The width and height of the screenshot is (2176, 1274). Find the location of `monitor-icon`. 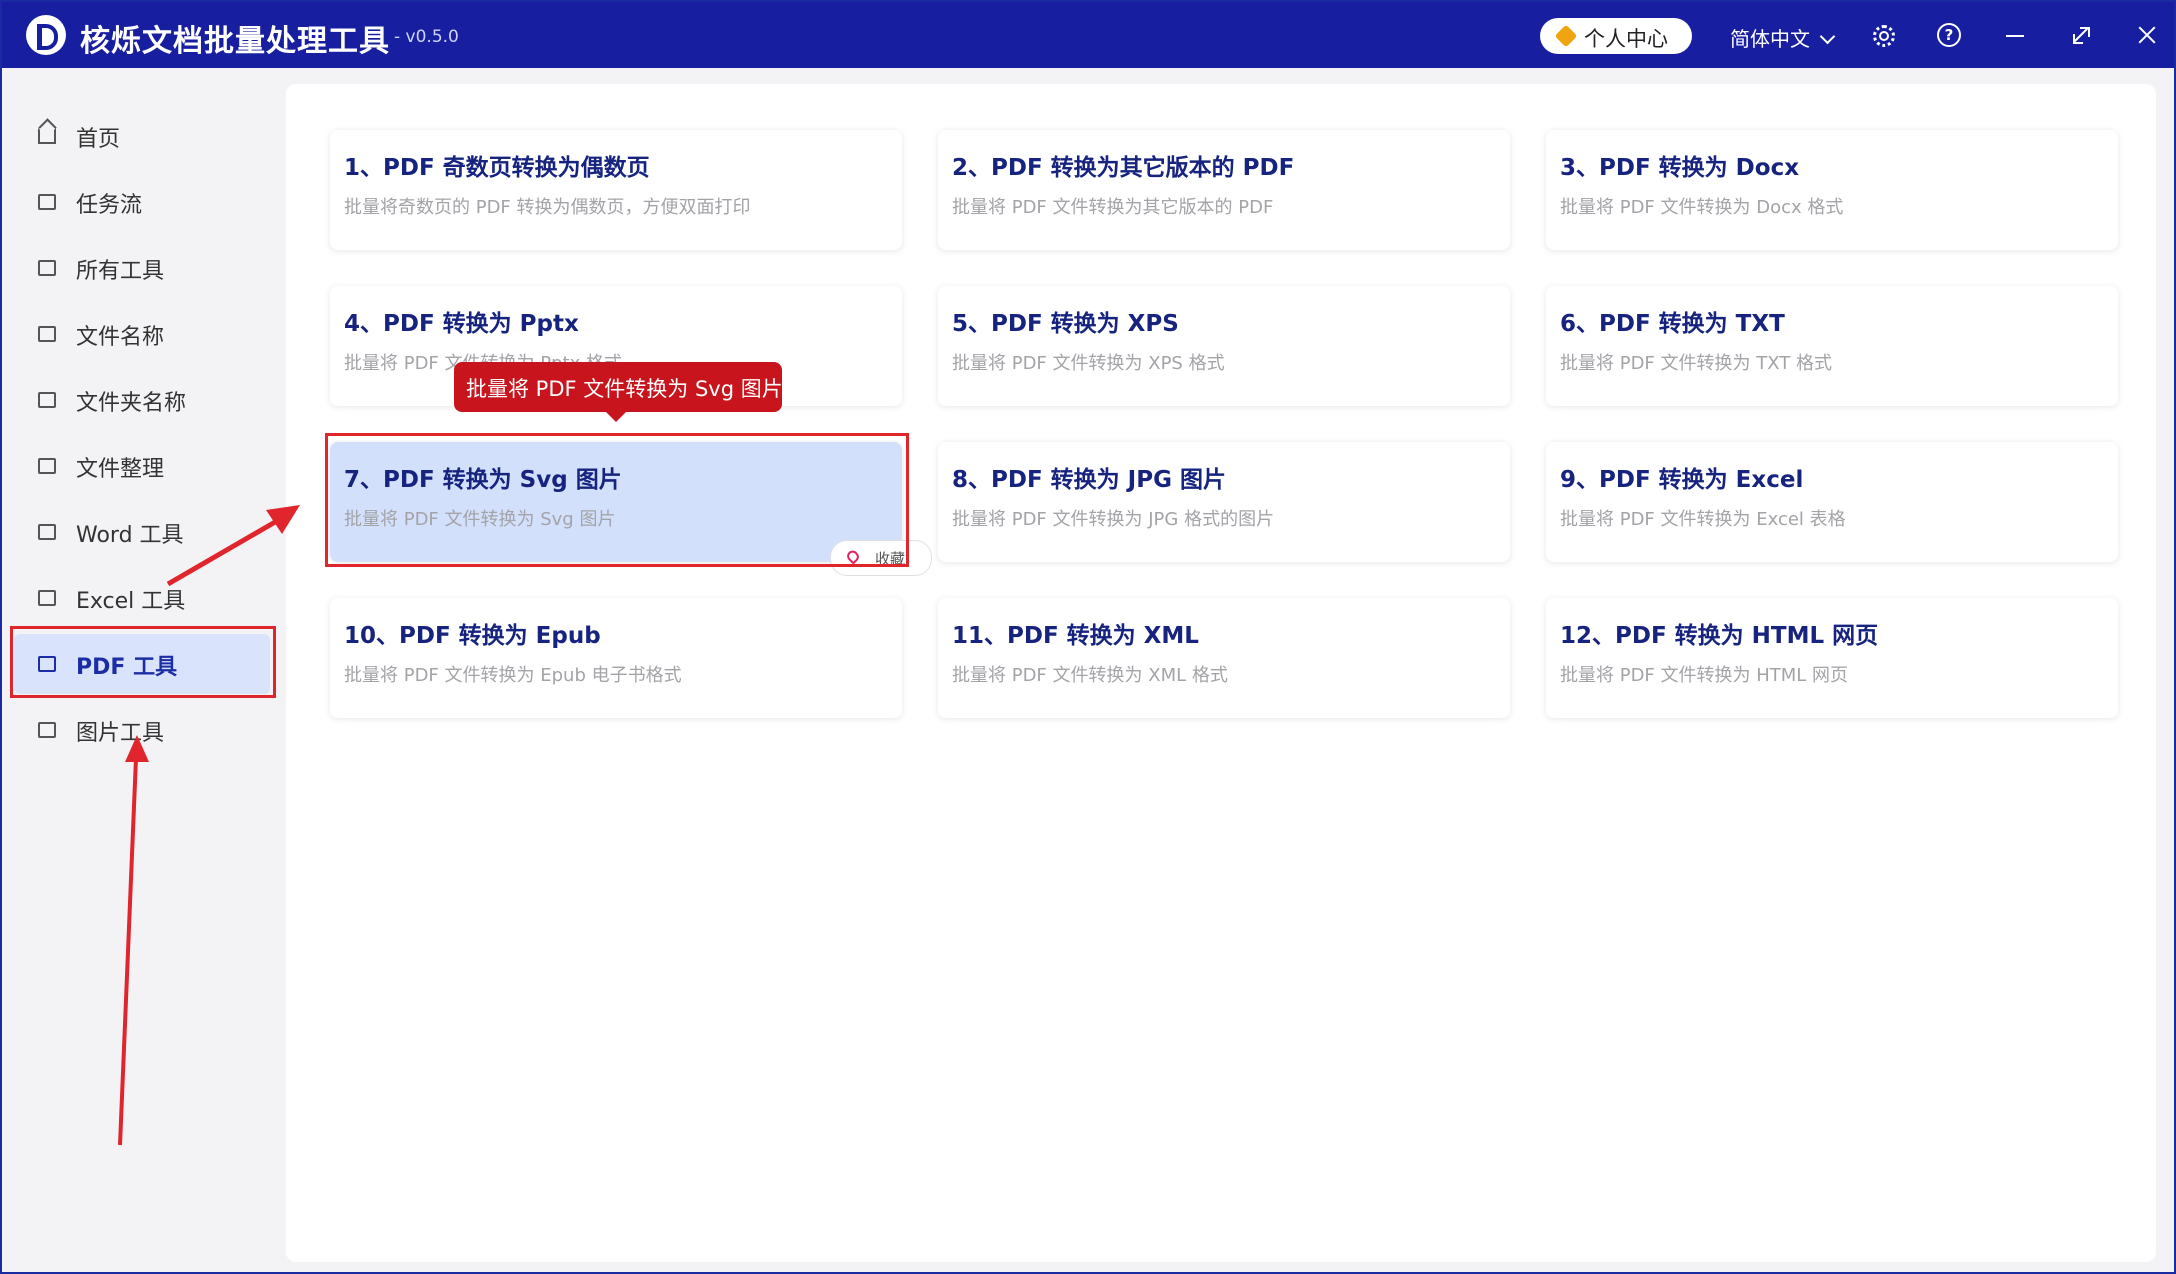

monitor-icon is located at coordinates (47, 268).